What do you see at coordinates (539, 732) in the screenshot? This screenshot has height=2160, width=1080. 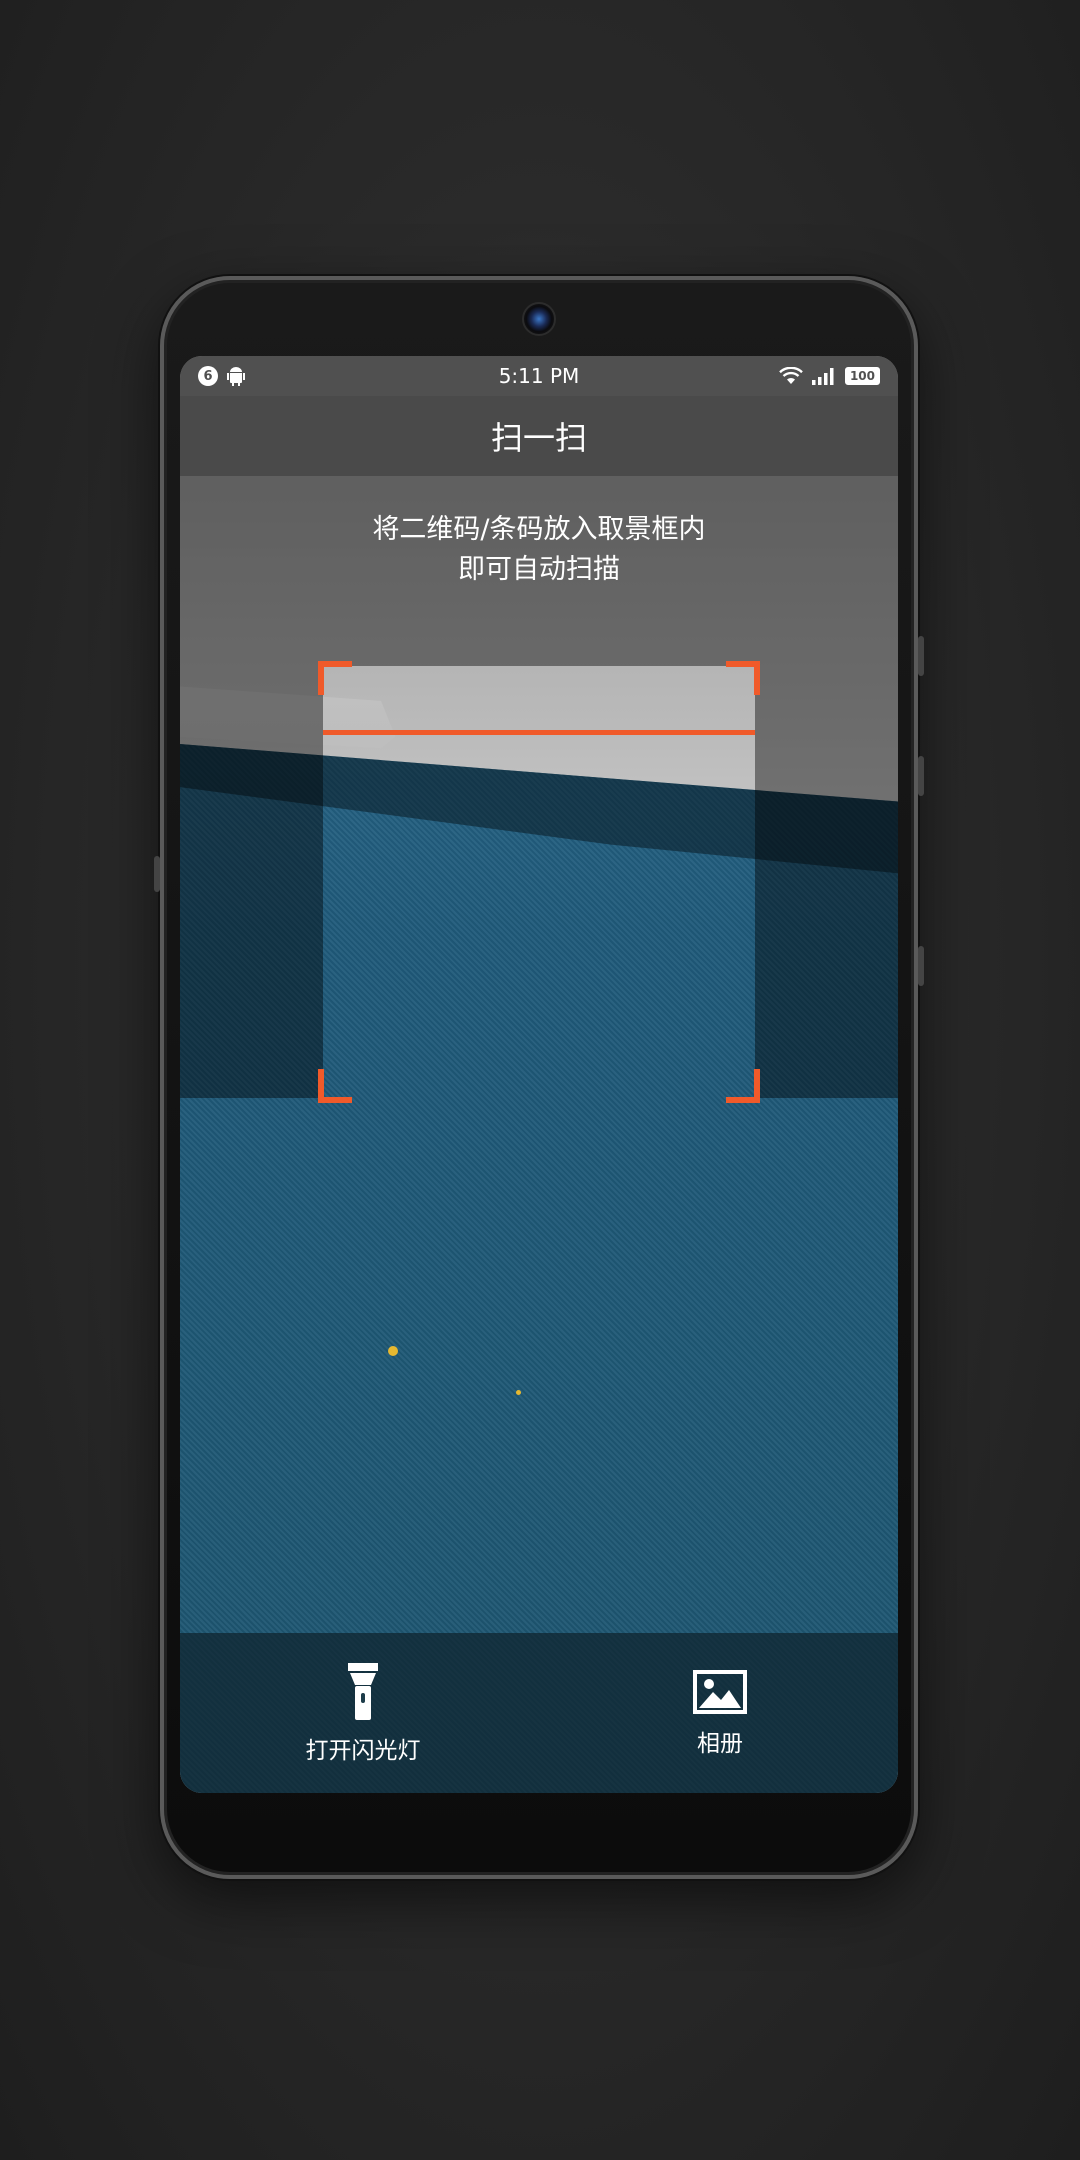 I see `scan-line` at bounding box center [539, 732].